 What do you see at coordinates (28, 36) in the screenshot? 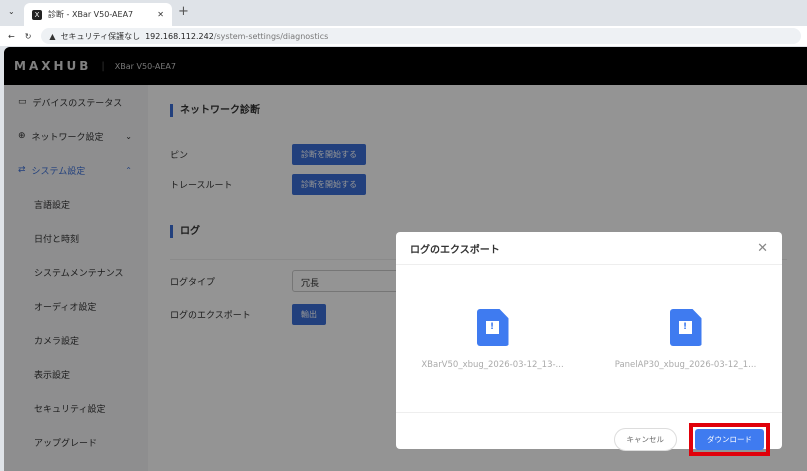
I see `reload-icon: ↻` at bounding box center [28, 36].